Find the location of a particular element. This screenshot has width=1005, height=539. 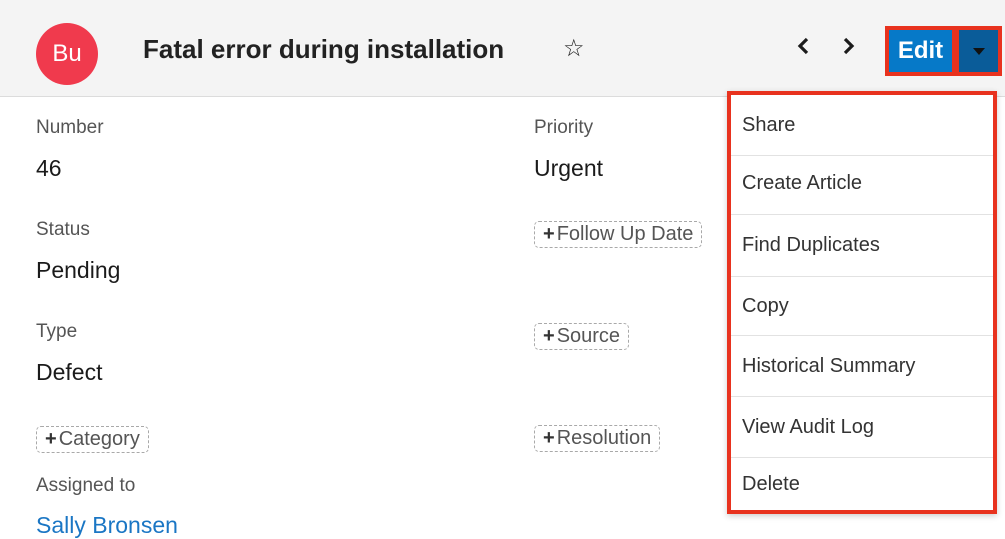

add-source-label: Source is located at coordinates (588, 336).